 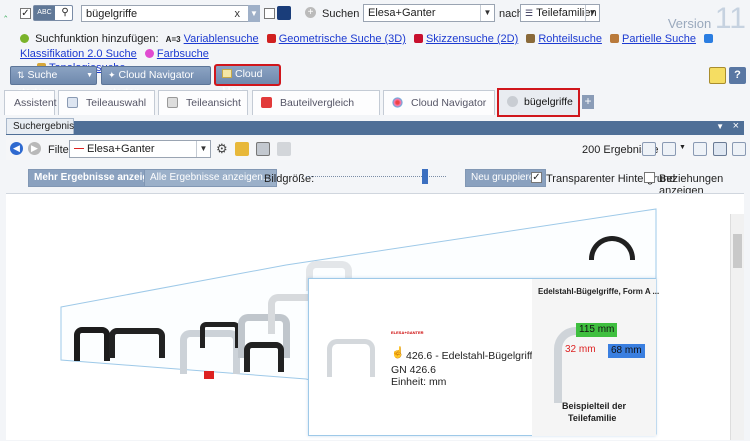 What do you see at coordinates (183, 54) in the screenshot?
I see `color-search-link: Farbsuche` at bounding box center [183, 54].